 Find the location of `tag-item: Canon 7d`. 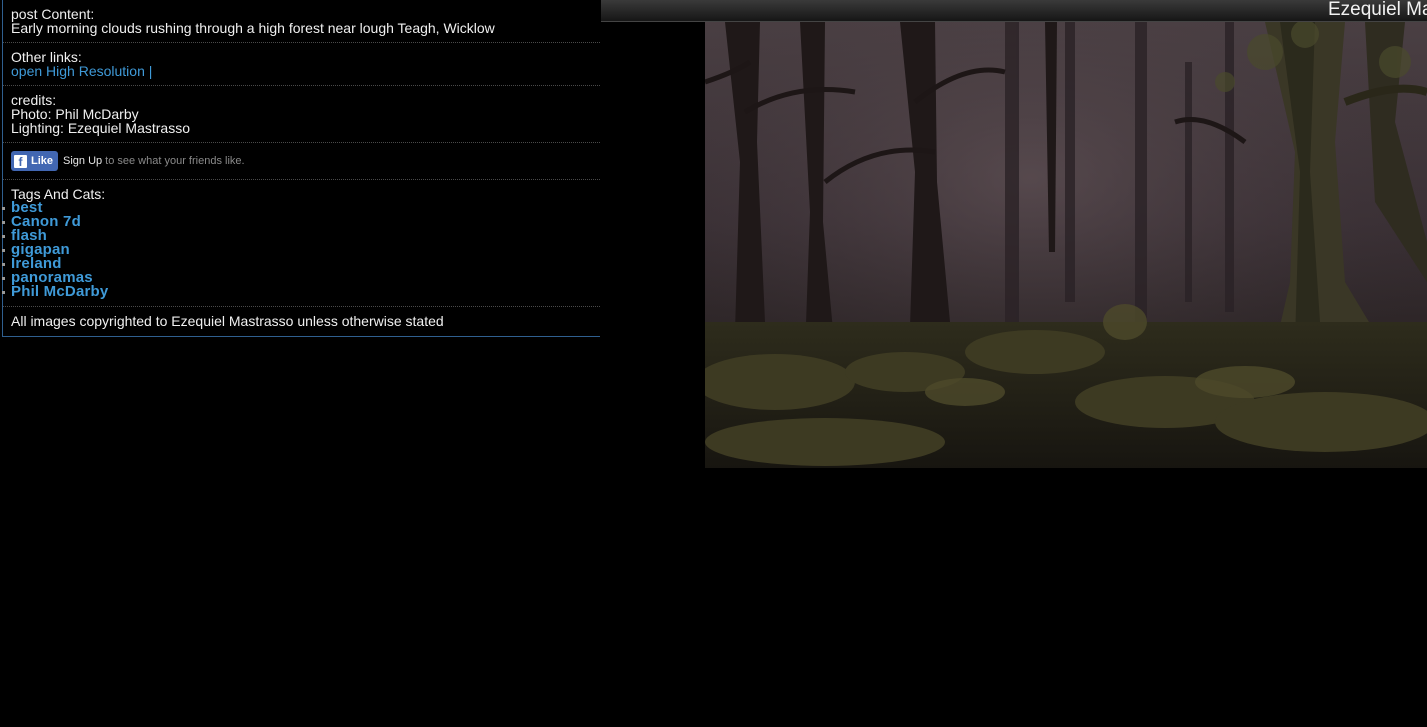

tag-item: Canon 7d is located at coordinates (301, 221).